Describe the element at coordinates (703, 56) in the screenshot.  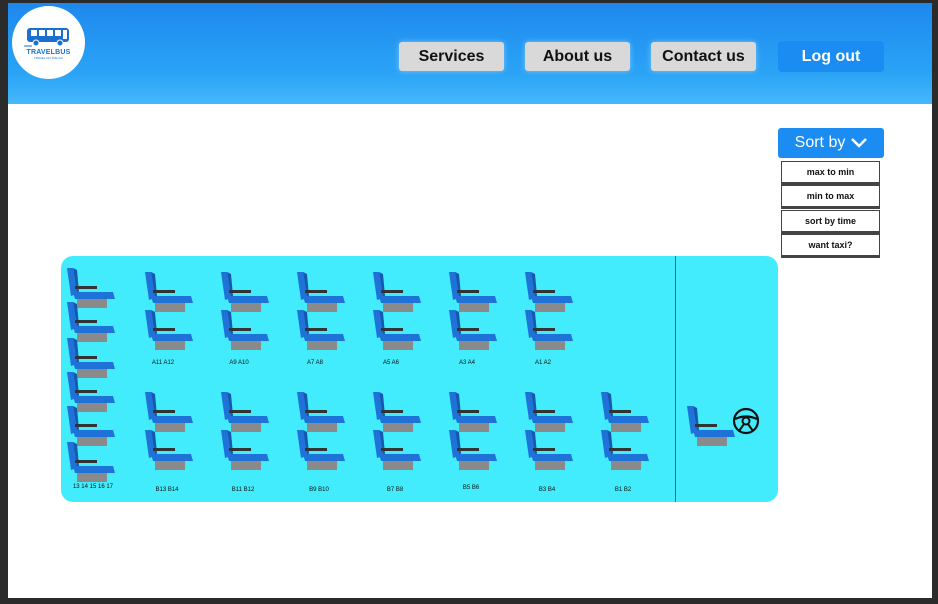
I see `contact-us-button: Contact us` at that location.